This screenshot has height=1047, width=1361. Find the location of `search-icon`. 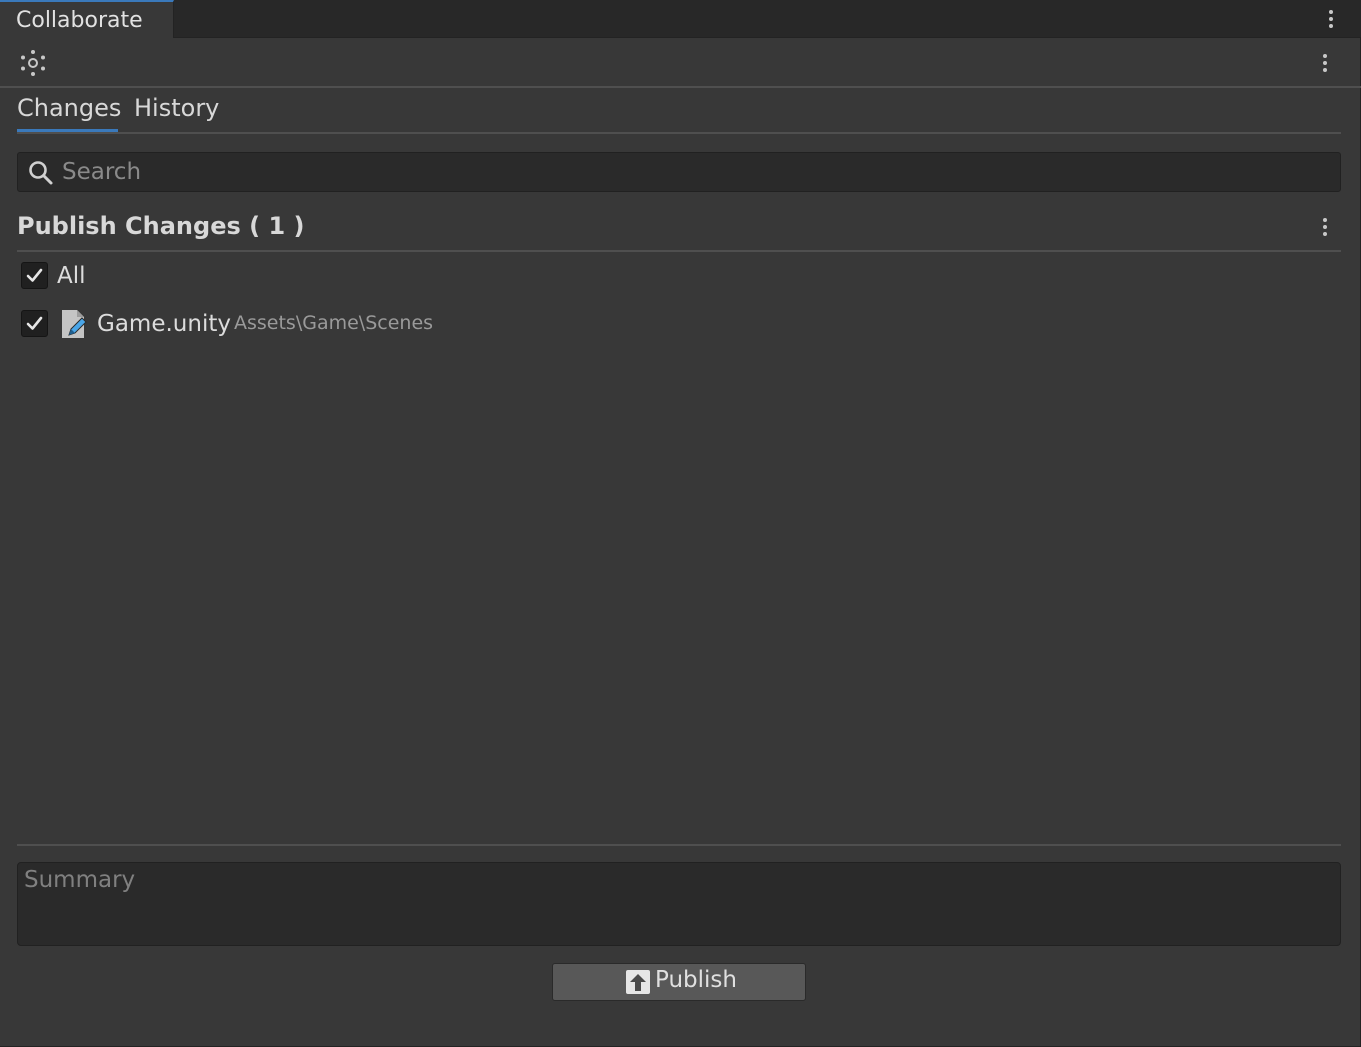

search-icon is located at coordinates (41, 173).